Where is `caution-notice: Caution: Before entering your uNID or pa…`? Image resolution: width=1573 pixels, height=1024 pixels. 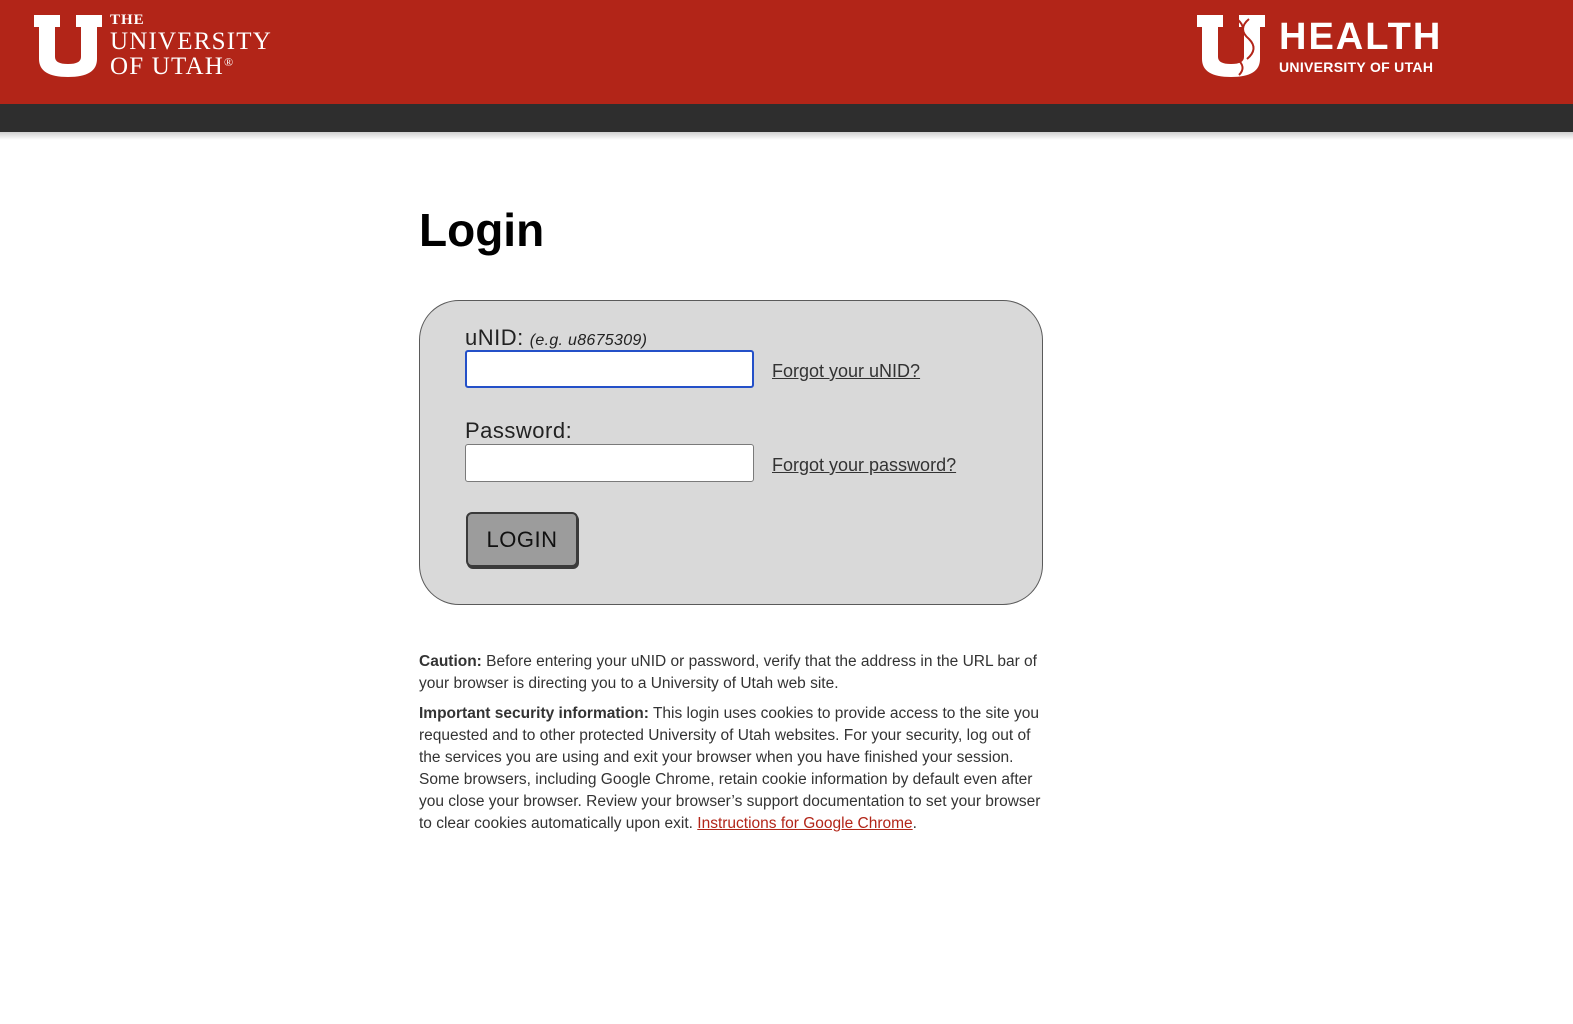 caution-notice: Caution: Before entering your uNID or pa… is located at coordinates (734, 673).